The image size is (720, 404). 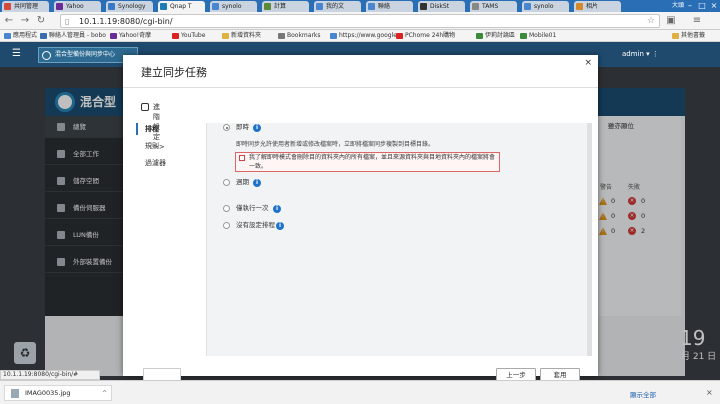 What do you see at coordinates (714, 5) in the screenshot?
I see `close-window-icon: ×` at bounding box center [714, 5].